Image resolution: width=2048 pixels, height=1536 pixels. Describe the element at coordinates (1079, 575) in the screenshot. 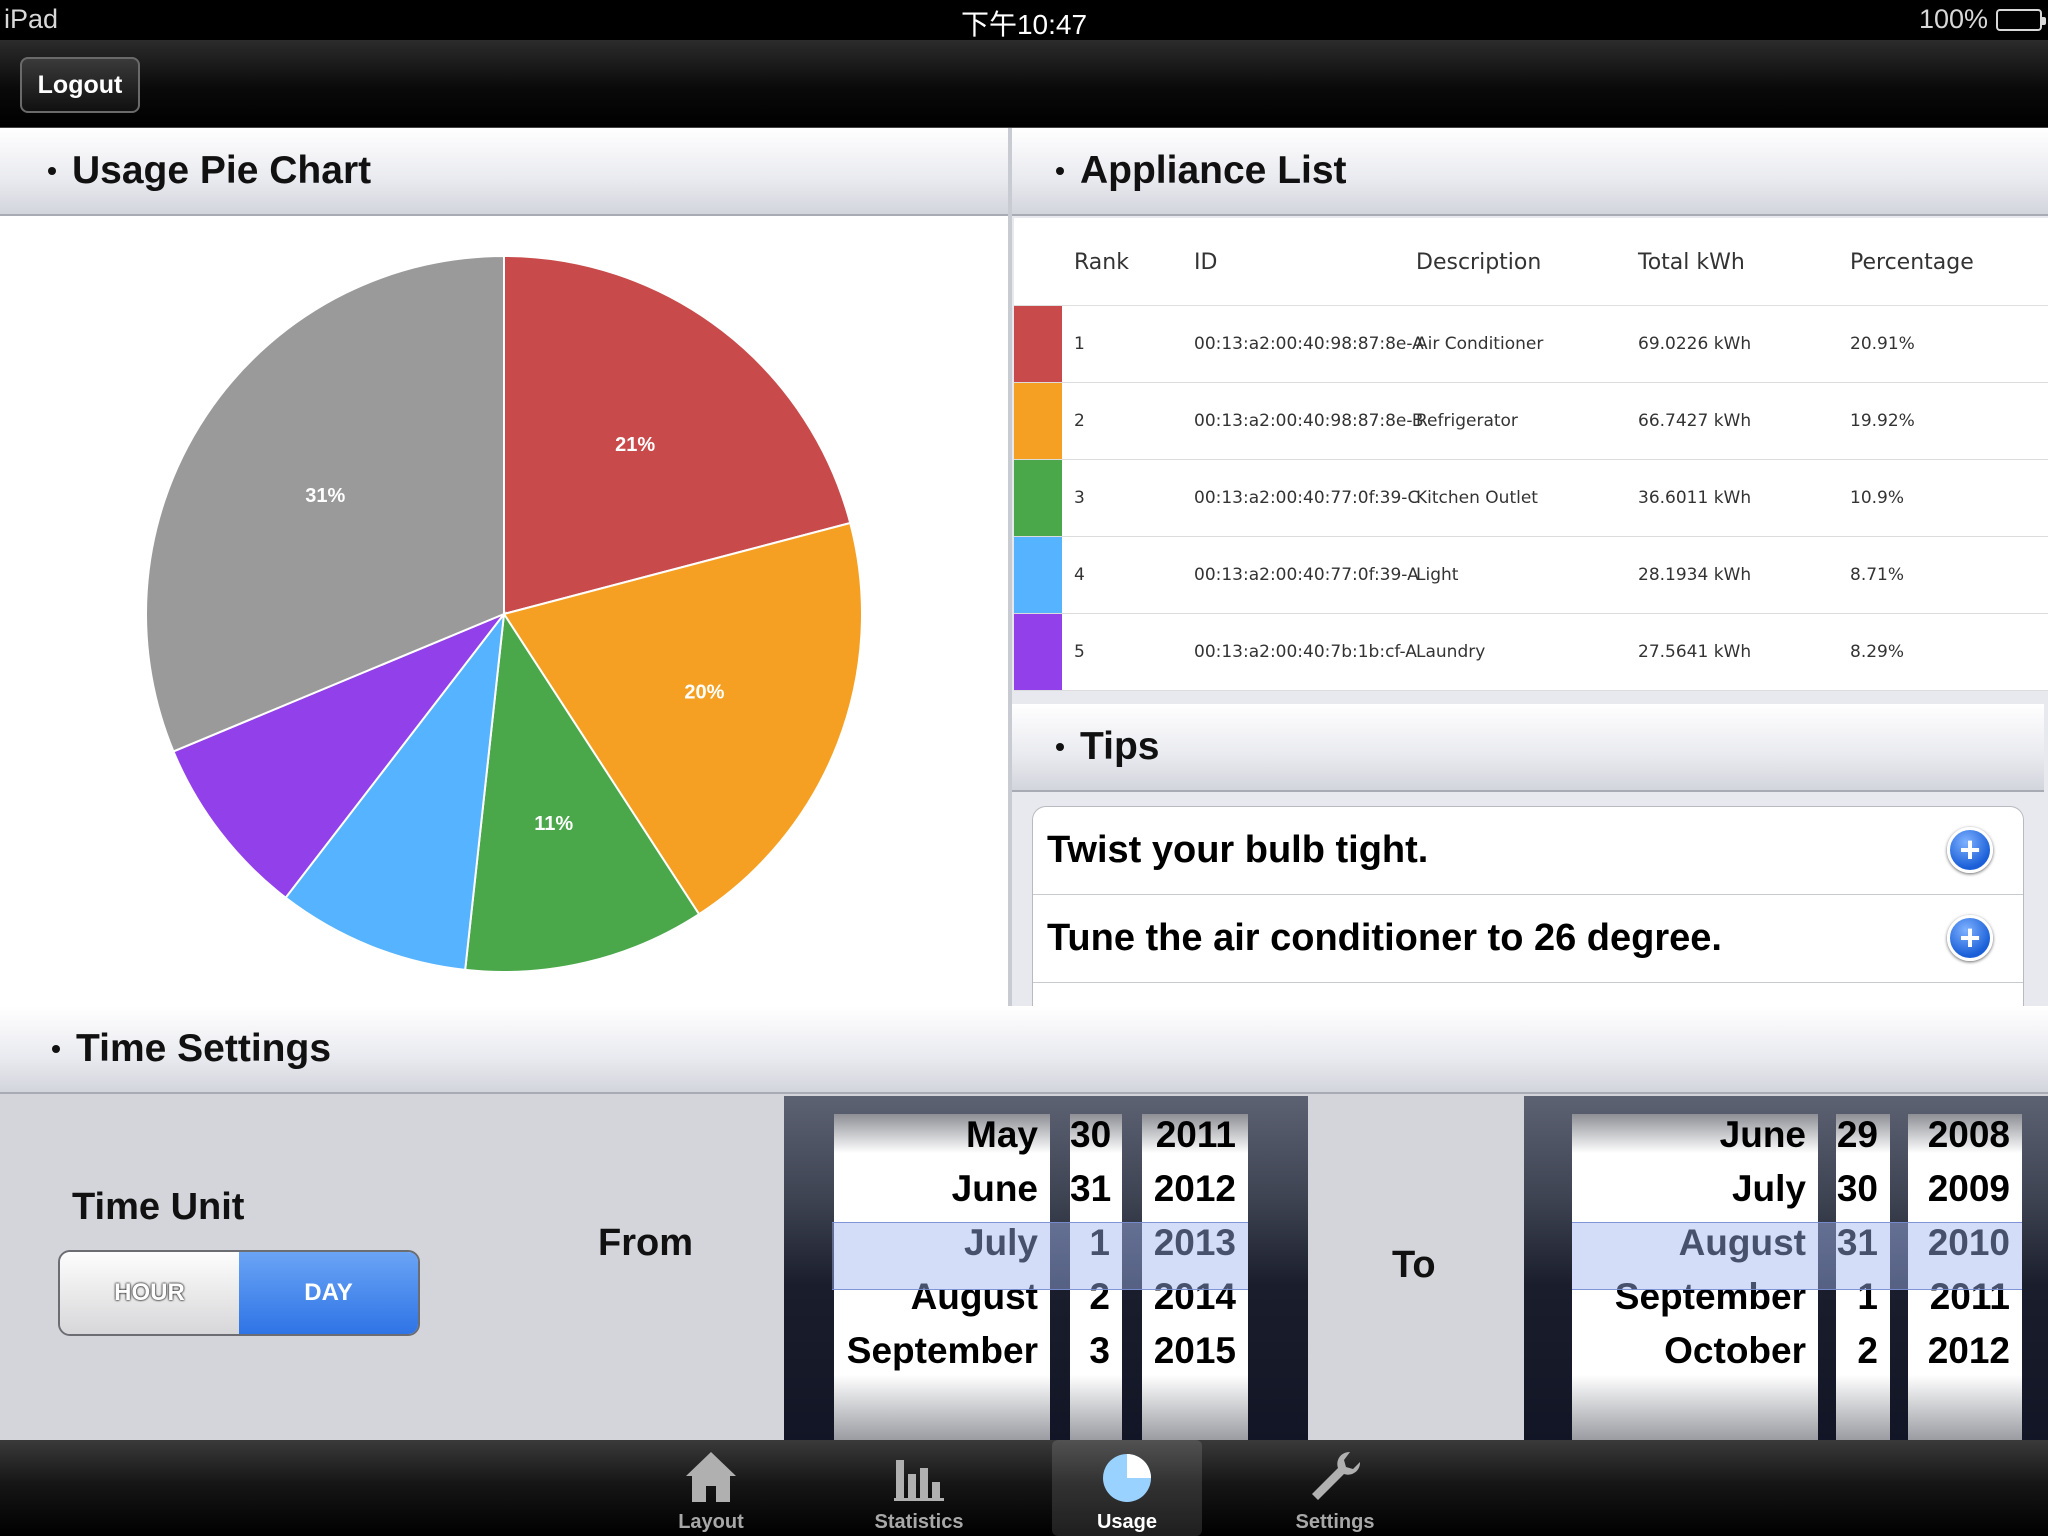

I see `cell-rank: 4` at that location.